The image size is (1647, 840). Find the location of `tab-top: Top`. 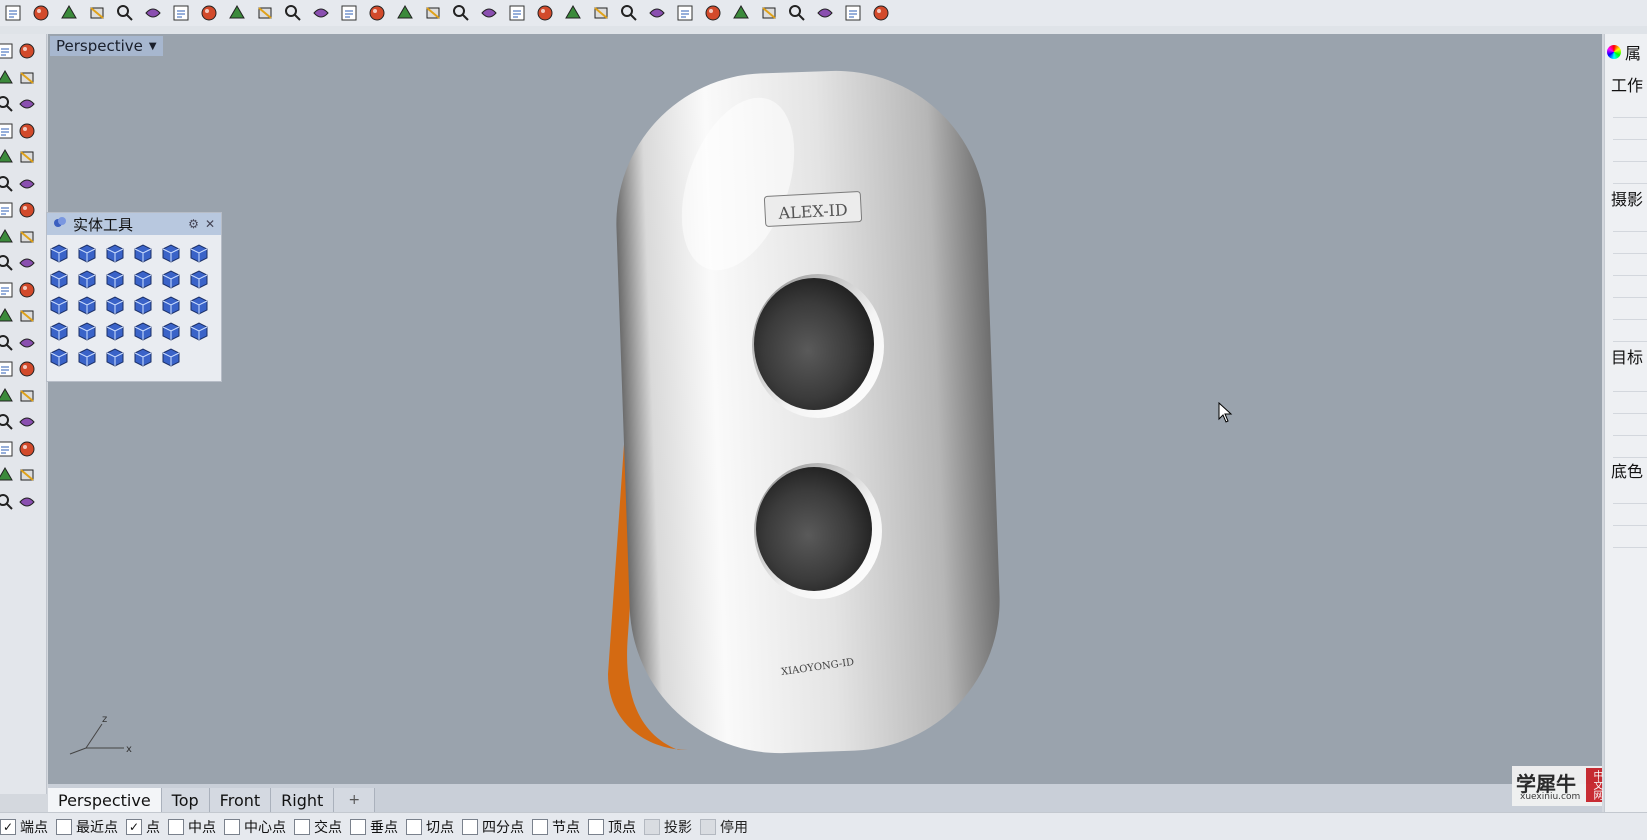

tab-top: Top is located at coordinates (185, 800).